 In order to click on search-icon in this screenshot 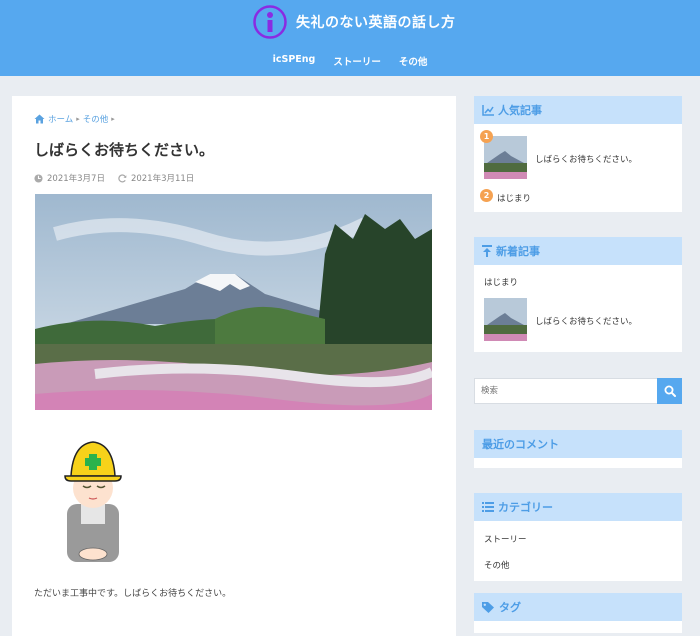, I will do `click(670, 391)`.